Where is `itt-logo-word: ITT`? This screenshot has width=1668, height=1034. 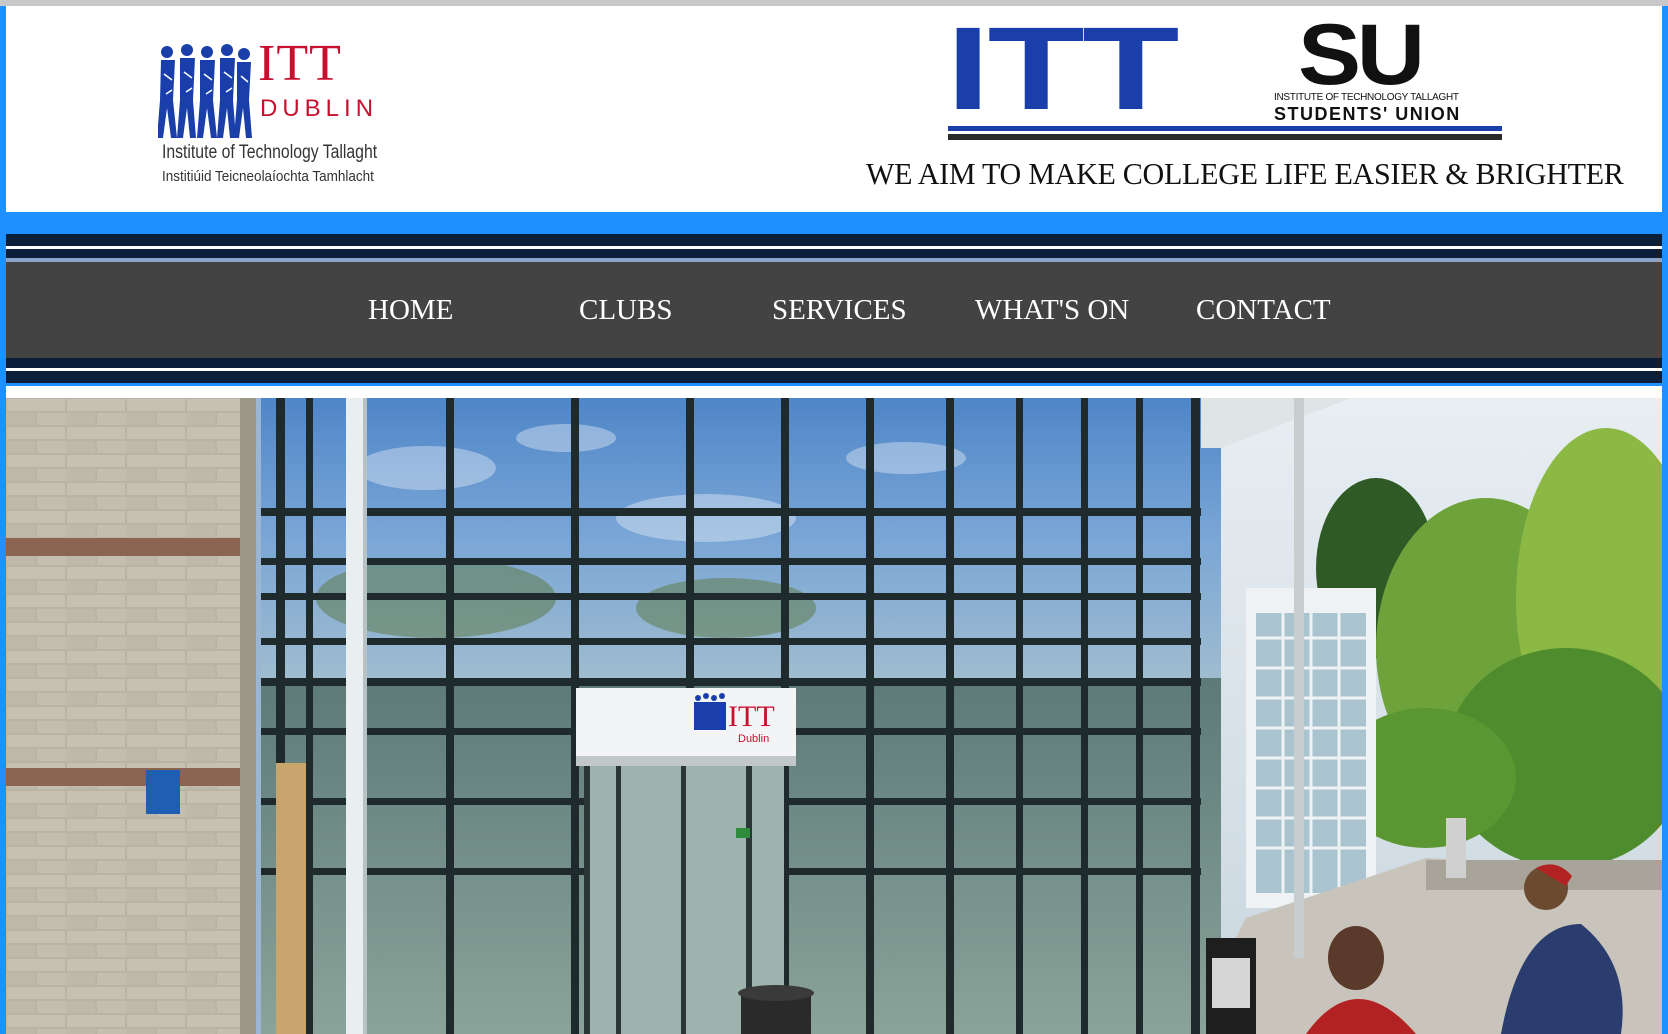
itt-logo-word: ITT is located at coordinates (300, 63).